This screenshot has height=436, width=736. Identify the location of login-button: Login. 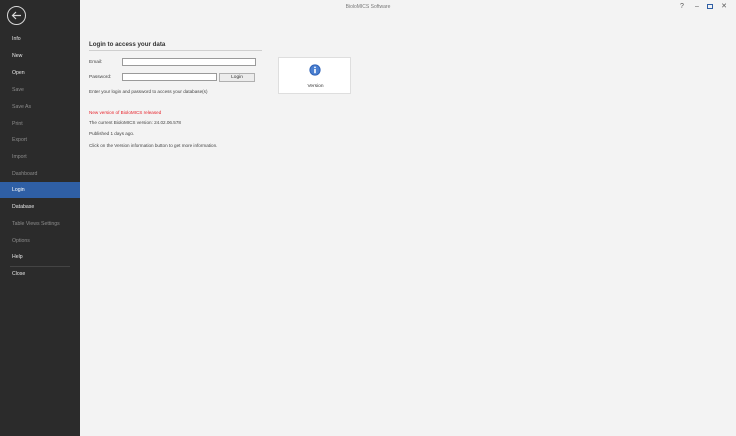
(237, 77).